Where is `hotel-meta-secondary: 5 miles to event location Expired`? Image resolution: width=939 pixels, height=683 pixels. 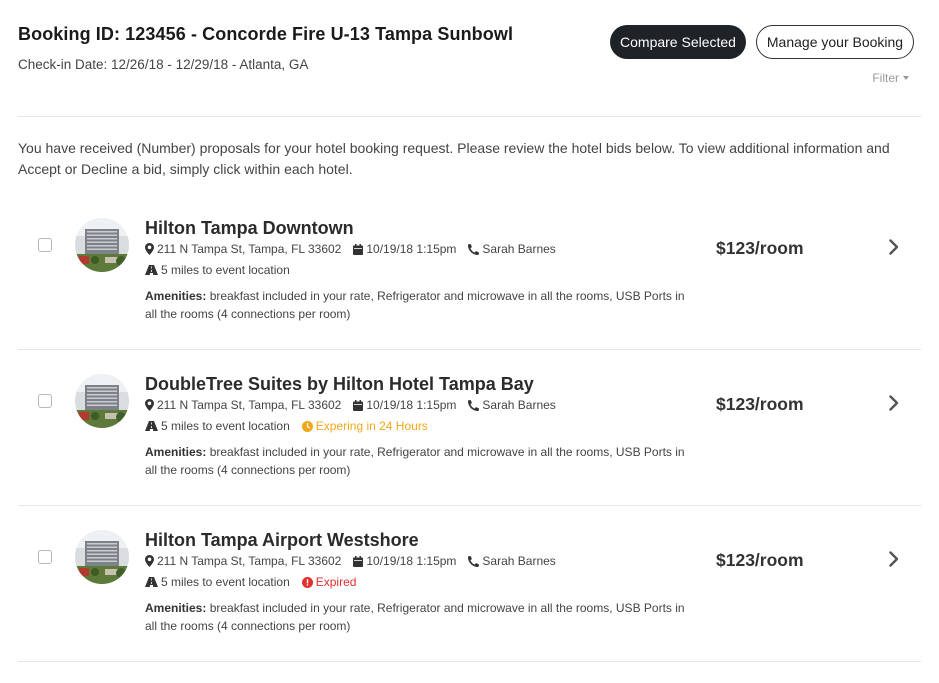 hotel-meta-secondary: 5 miles to event location Expired is located at coordinates (256, 582).